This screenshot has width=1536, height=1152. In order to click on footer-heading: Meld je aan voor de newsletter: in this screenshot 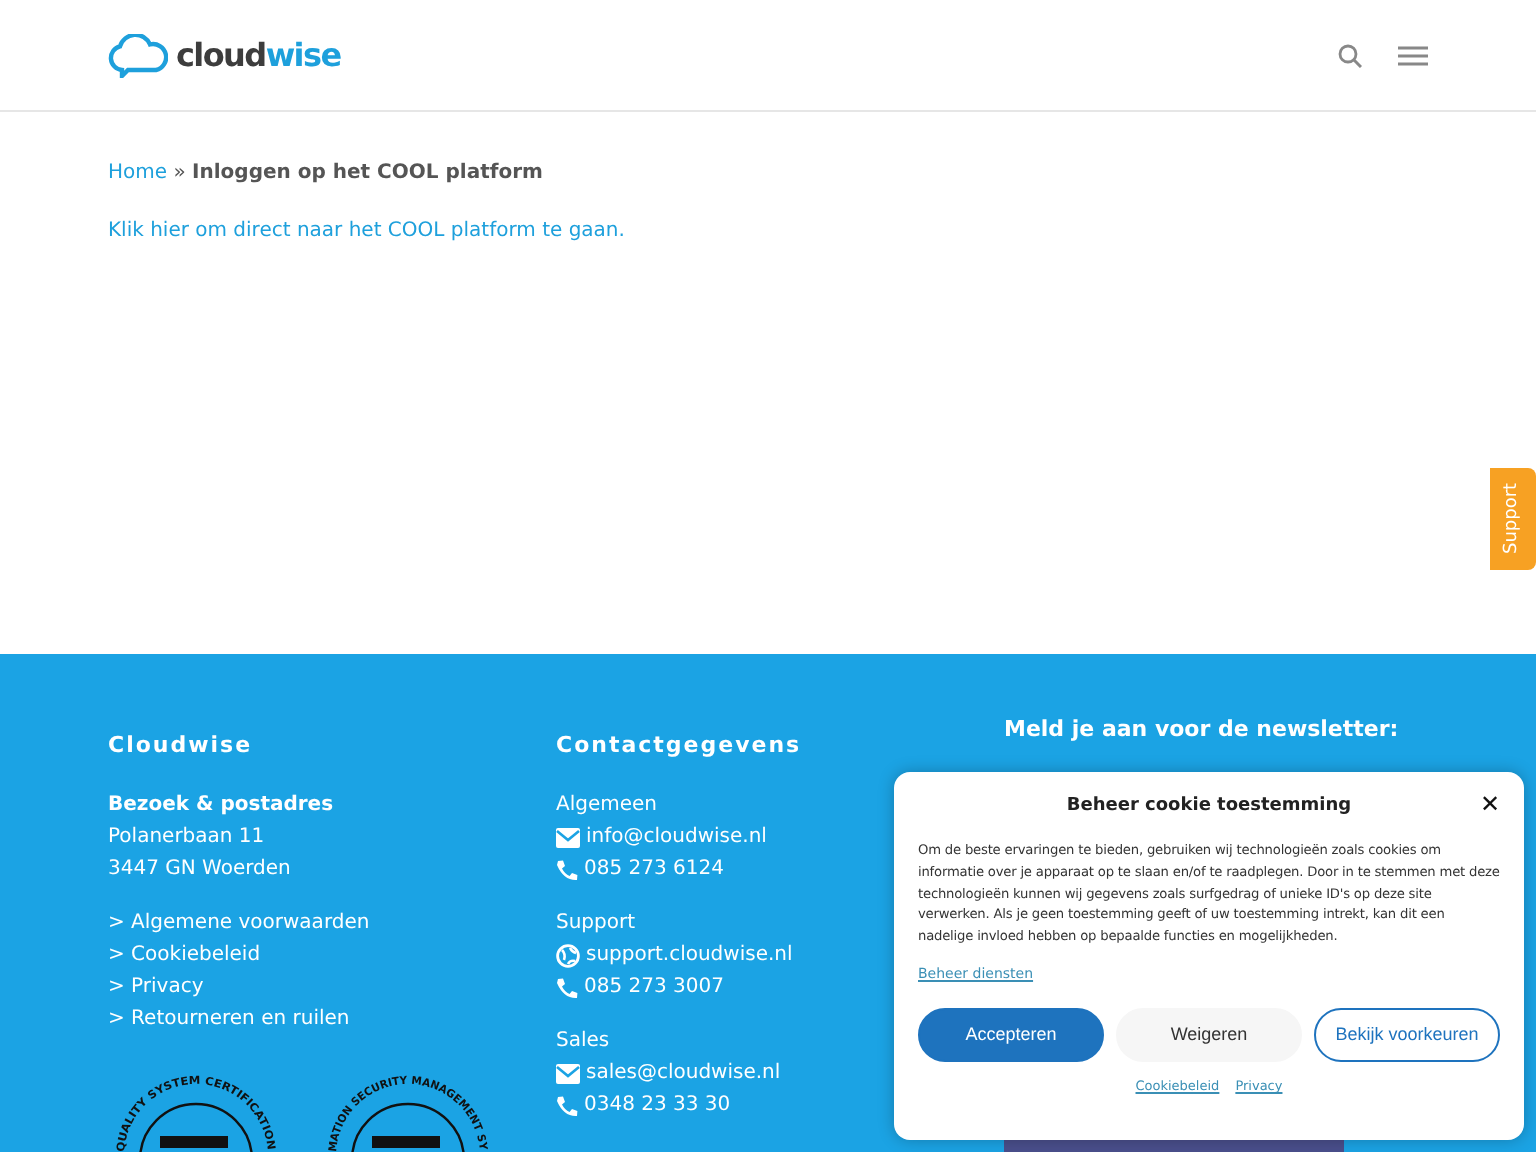, I will do `click(1202, 730)`.